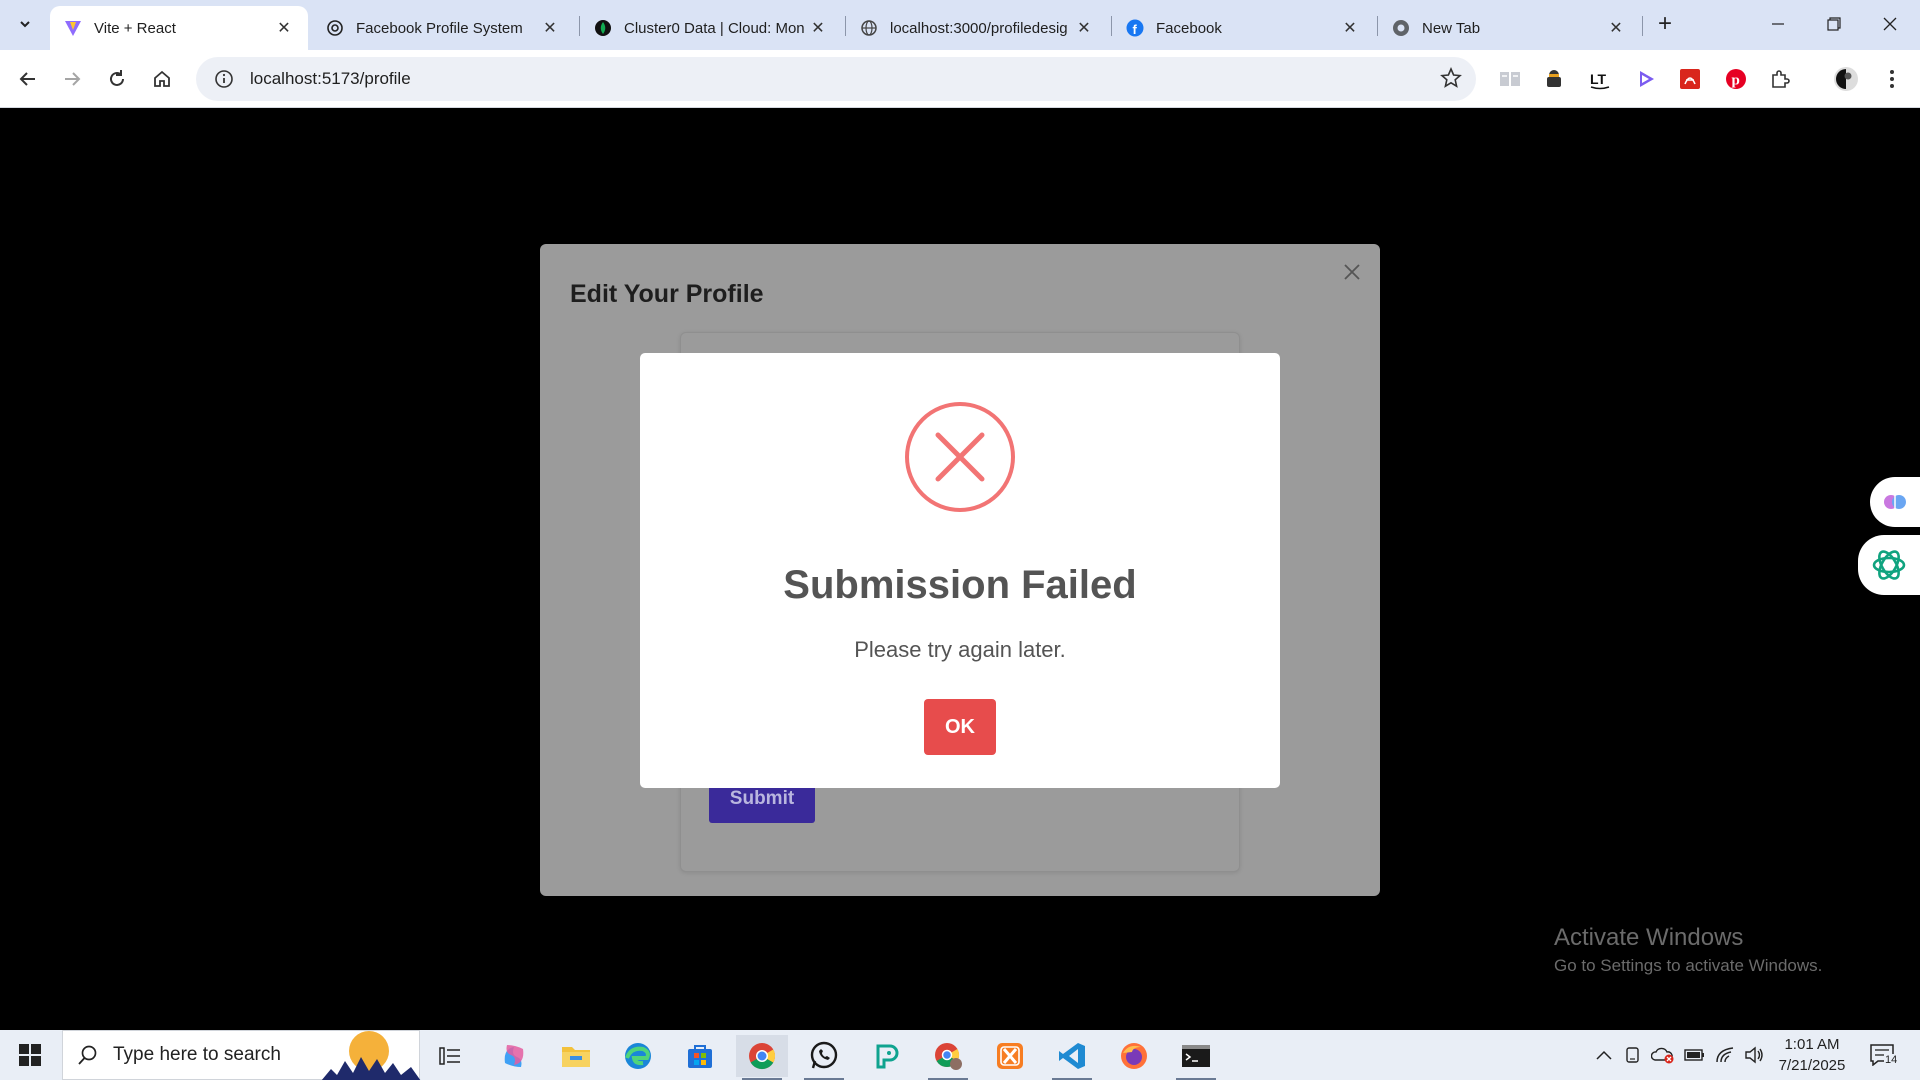 This screenshot has width=1920, height=1080. I want to click on tab-mongodb-cluster: Cluster0 Data | Cloud: Mon ✕, so click(711, 28).